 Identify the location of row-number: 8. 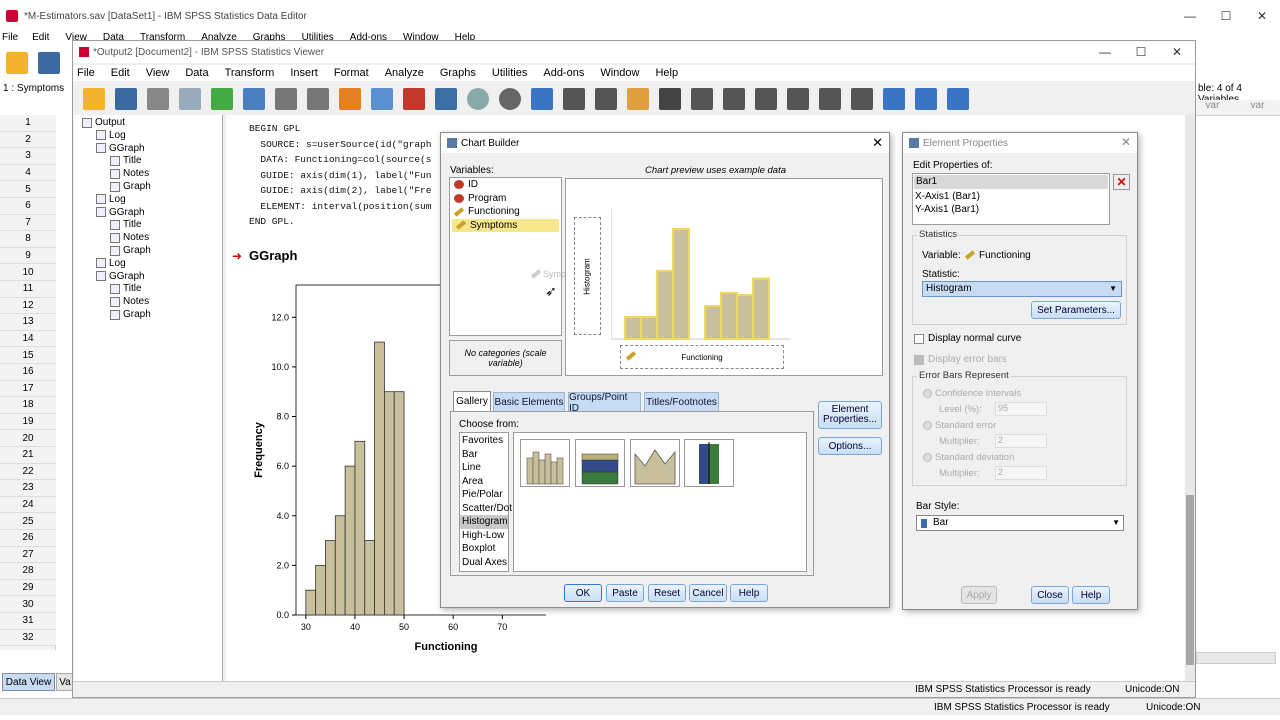
(28, 239).